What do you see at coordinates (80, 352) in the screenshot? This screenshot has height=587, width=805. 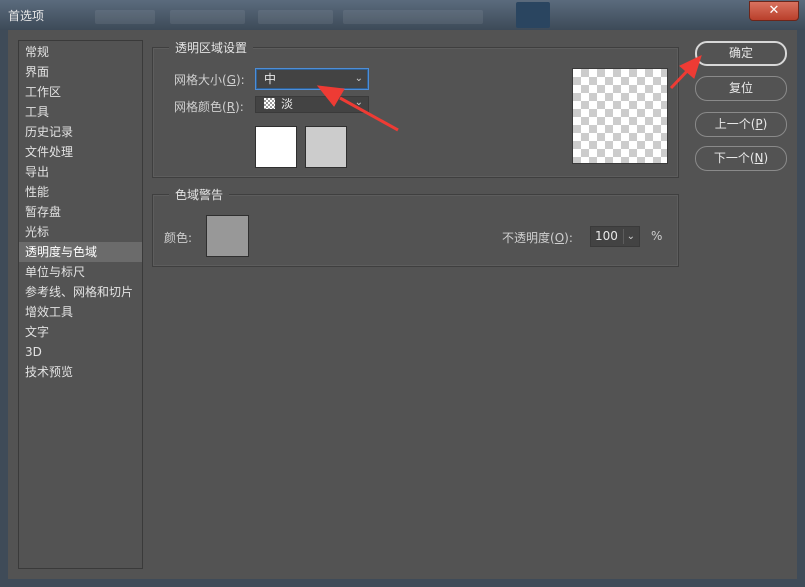 I see `category-item-3d: 3D` at bounding box center [80, 352].